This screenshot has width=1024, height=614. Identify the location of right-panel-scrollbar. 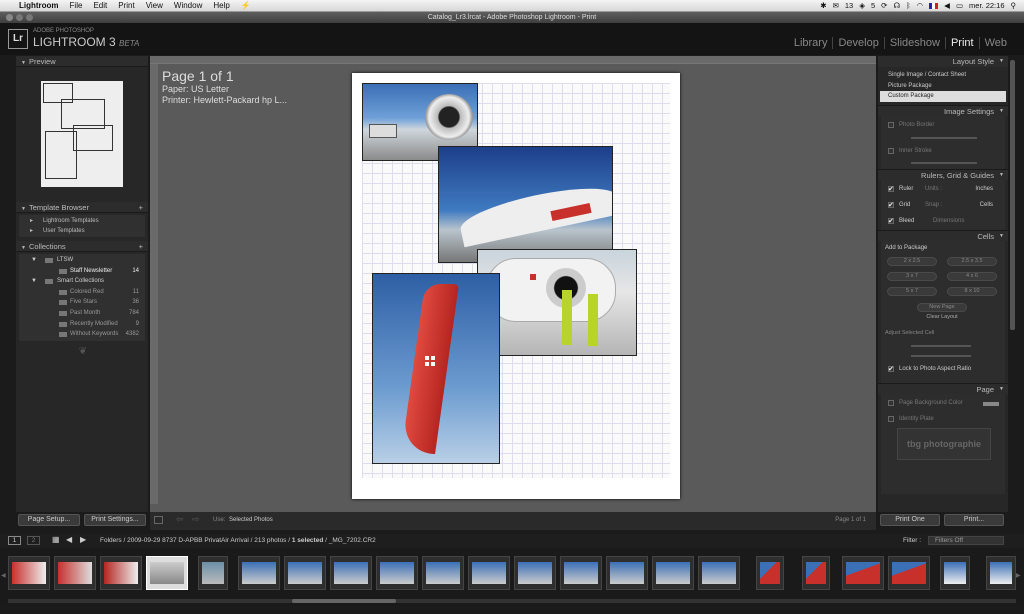
(1012, 195).